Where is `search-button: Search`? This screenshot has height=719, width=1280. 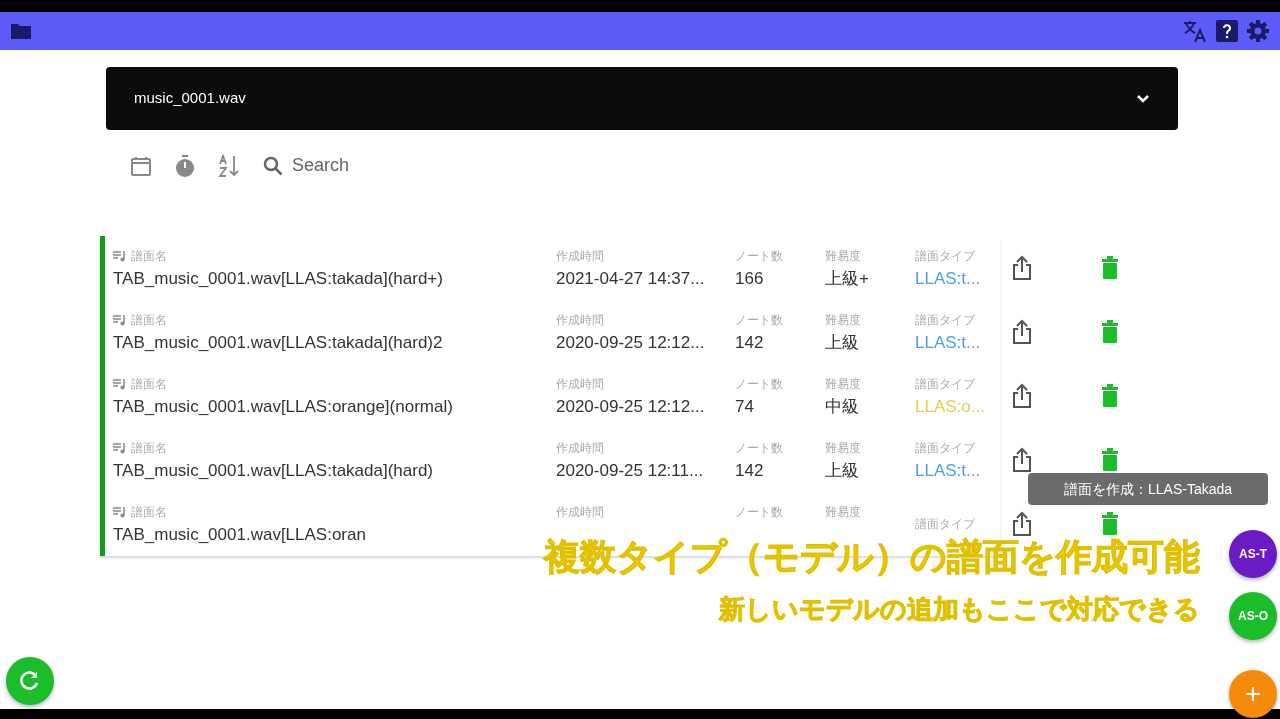 search-button: Search is located at coordinates (306, 165).